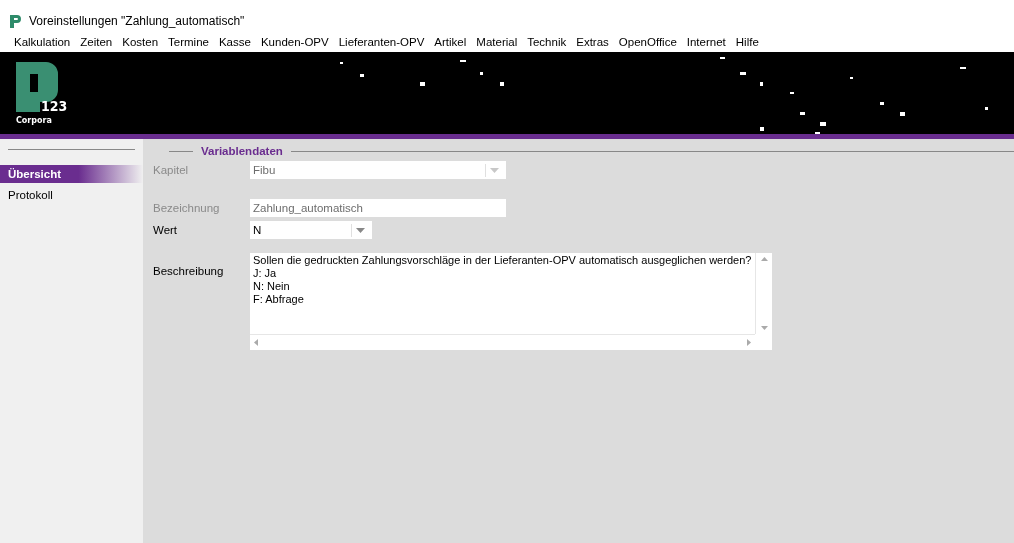  Describe the element at coordinates (311, 230) in the screenshot. I see `dropdown-field: N` at that location.